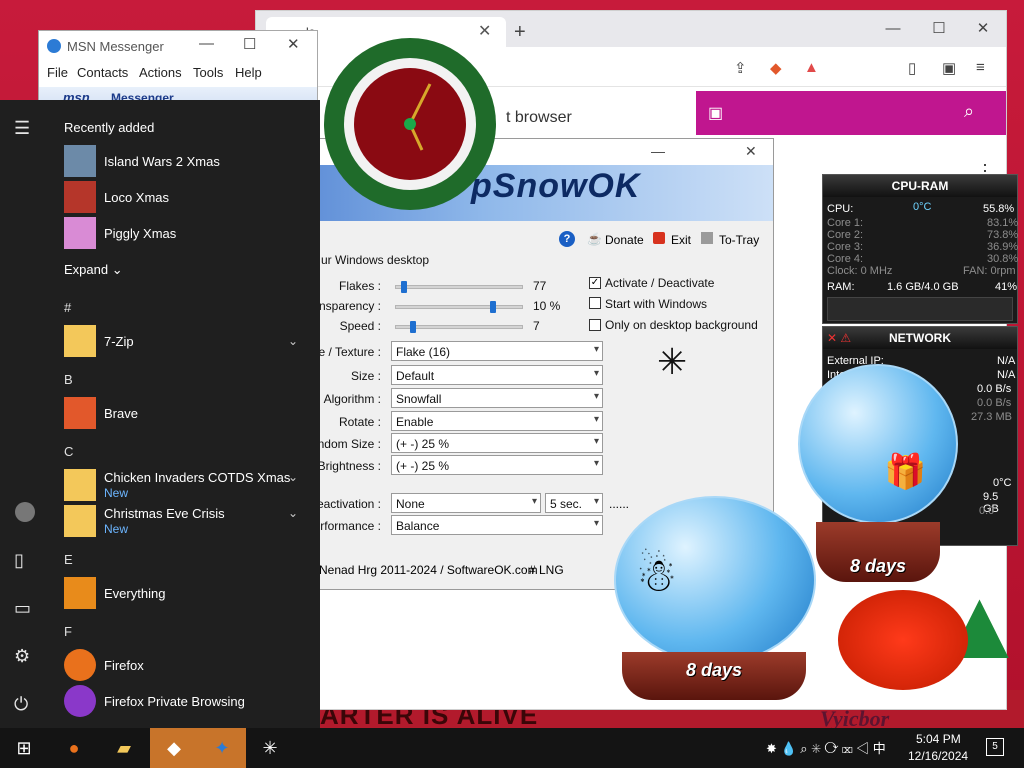  Describe the element at coordinates (270, 748) in the screenshot. I see `taskbar-snow-icon: ✳` at that location.